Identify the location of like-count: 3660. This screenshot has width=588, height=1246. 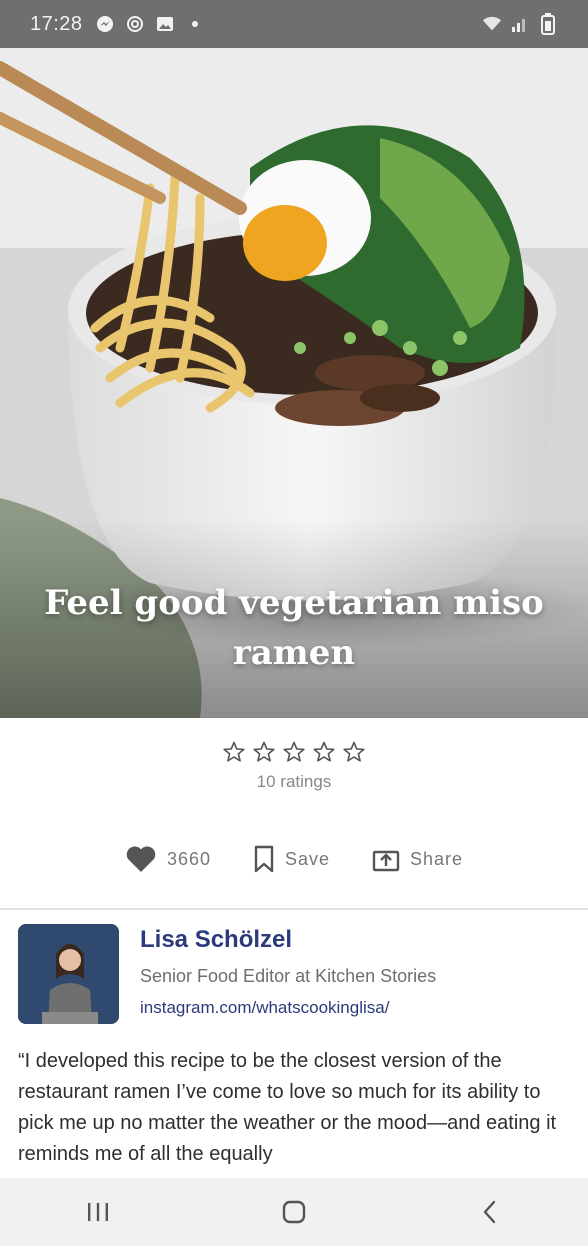
(188, 858).